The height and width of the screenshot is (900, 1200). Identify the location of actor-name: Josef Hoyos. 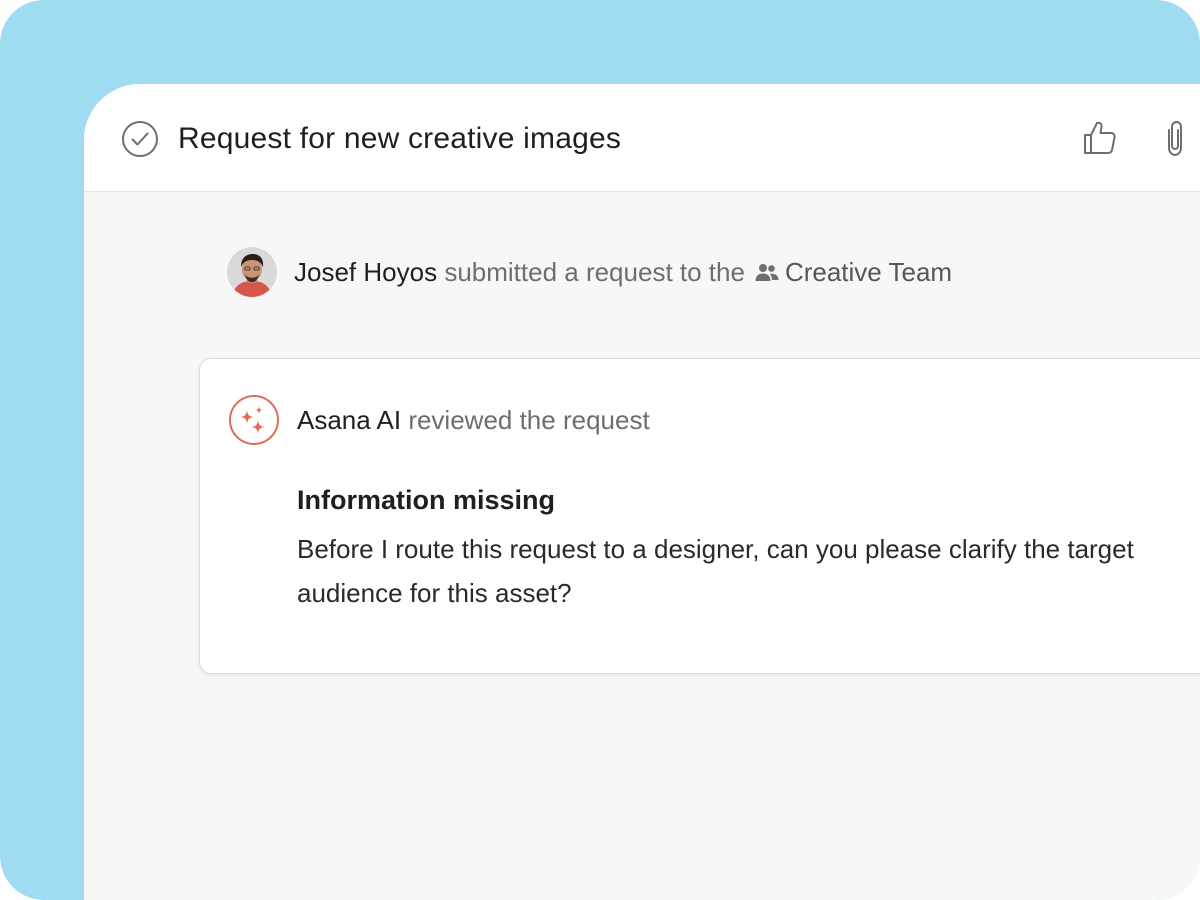
(365, 272).